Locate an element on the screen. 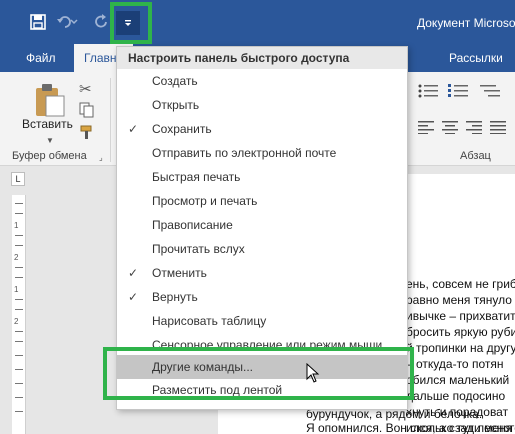  doc-line: Я опомнился. Вон сколько тут лесного н is located at coordinates (410, 427).